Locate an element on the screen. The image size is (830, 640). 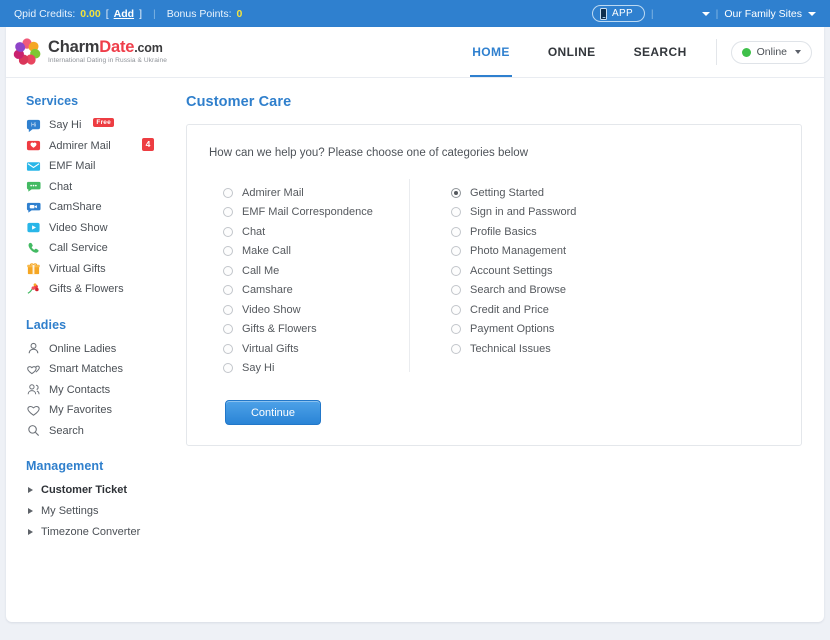
radio-label: Say Hi is located at coordinates (258, 368).